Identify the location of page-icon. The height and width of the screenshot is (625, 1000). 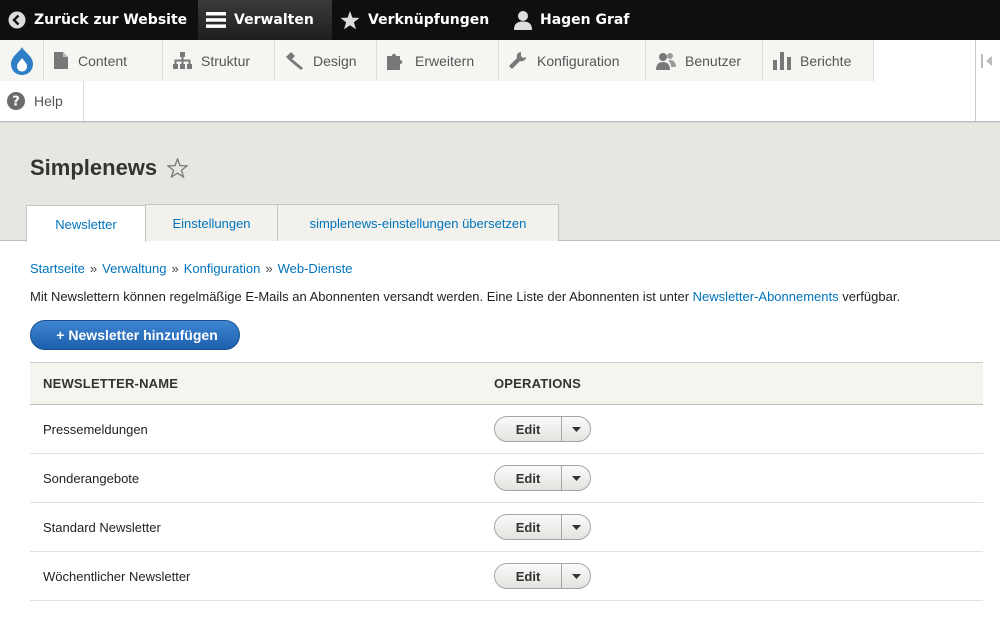
(61, 60).